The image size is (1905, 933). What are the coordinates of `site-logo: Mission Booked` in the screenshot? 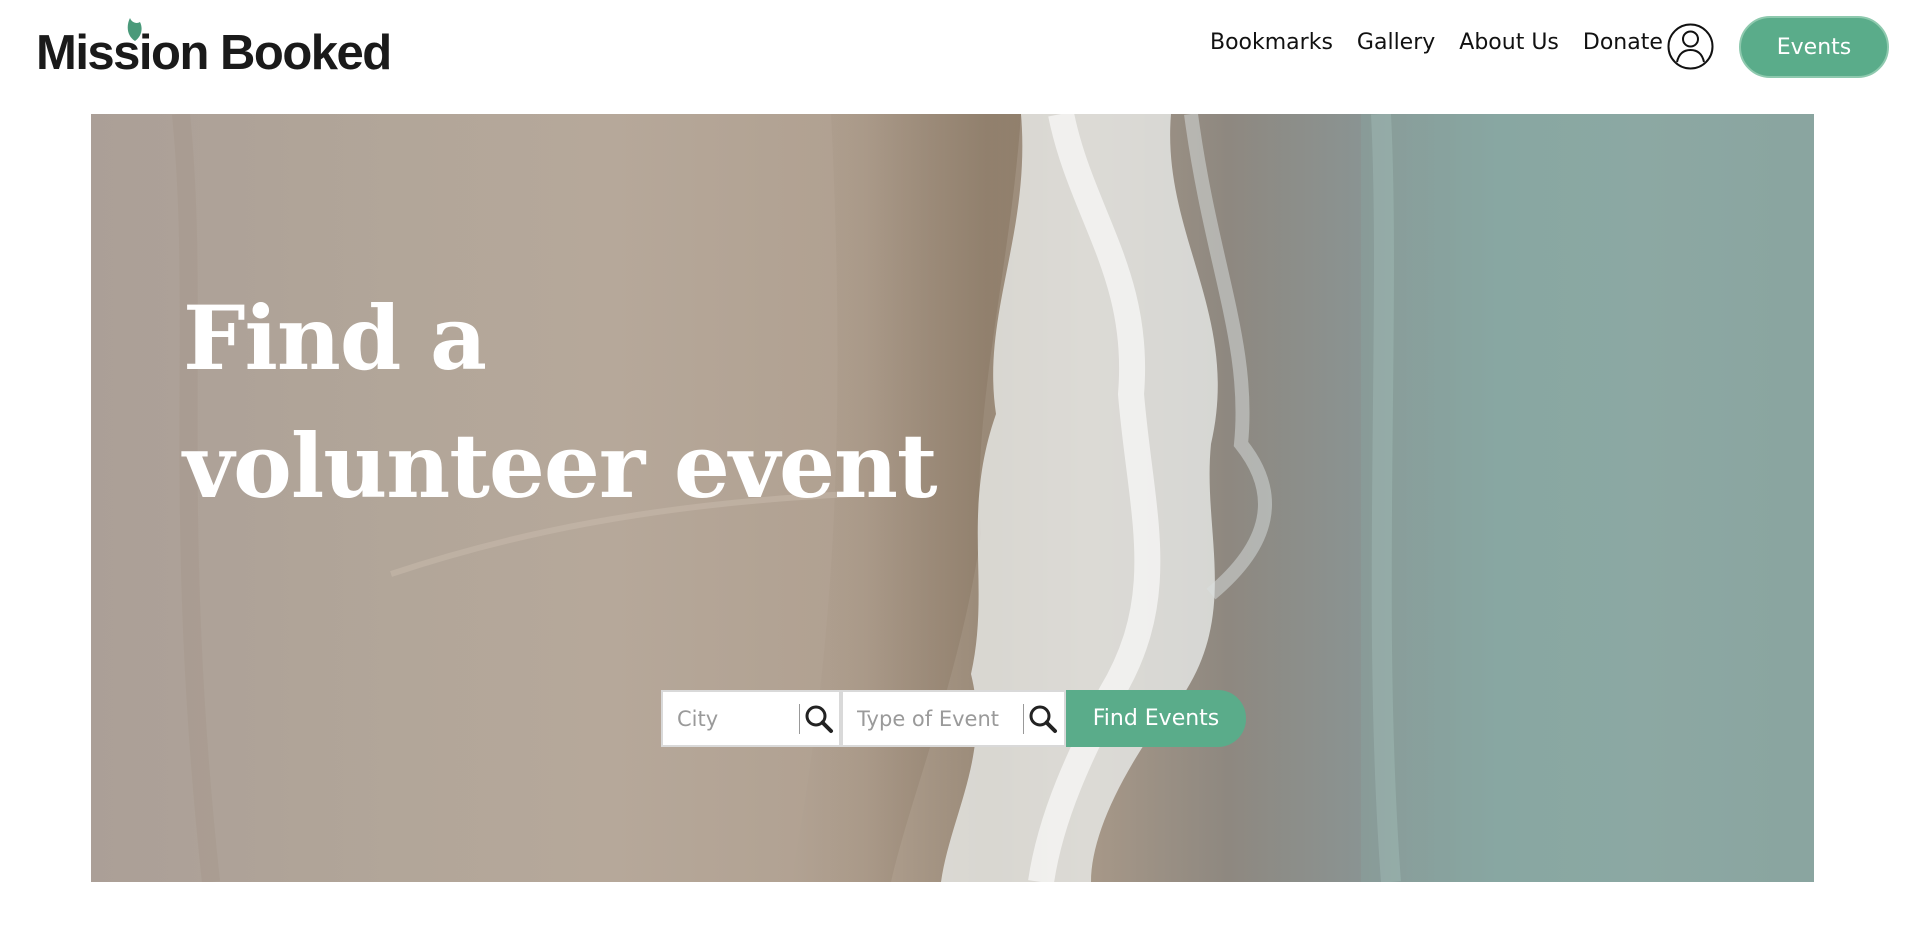 It's located at (214, 49).